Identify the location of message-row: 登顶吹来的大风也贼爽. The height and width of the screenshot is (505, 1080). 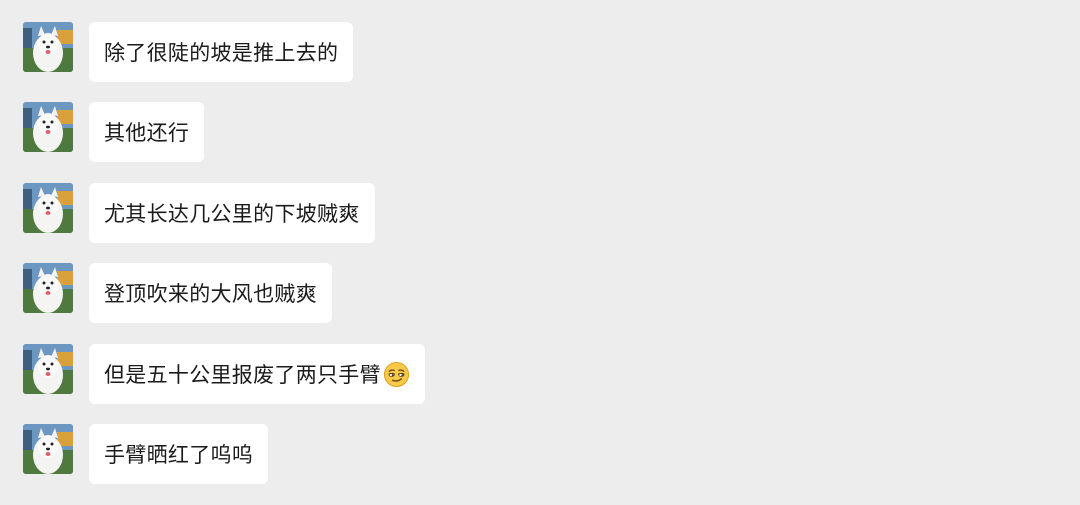
(177, 293).